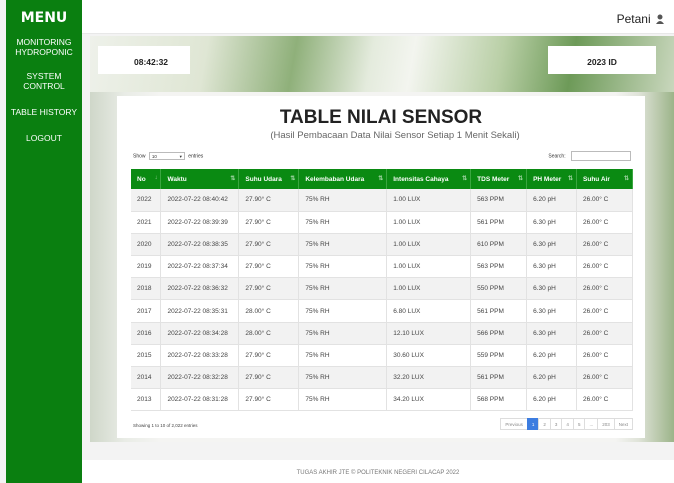 This screenshot has width=674, height=483. What do you see at coordinates (200, 179) in the screenshot?
I see `column-header-waktu: Waktu ⇅` at bounding box center [200, 179].